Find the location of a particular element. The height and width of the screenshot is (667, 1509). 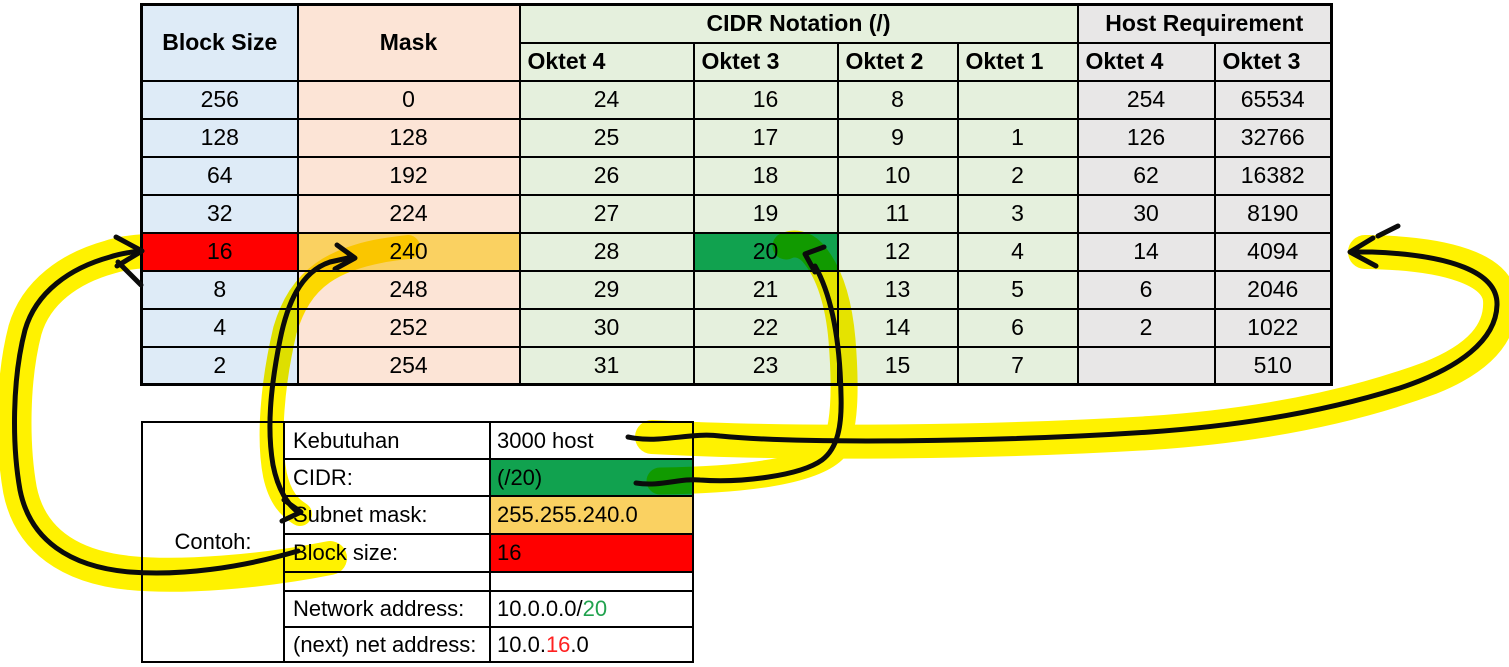

cell: 18 is located at coordinates (765, 175).